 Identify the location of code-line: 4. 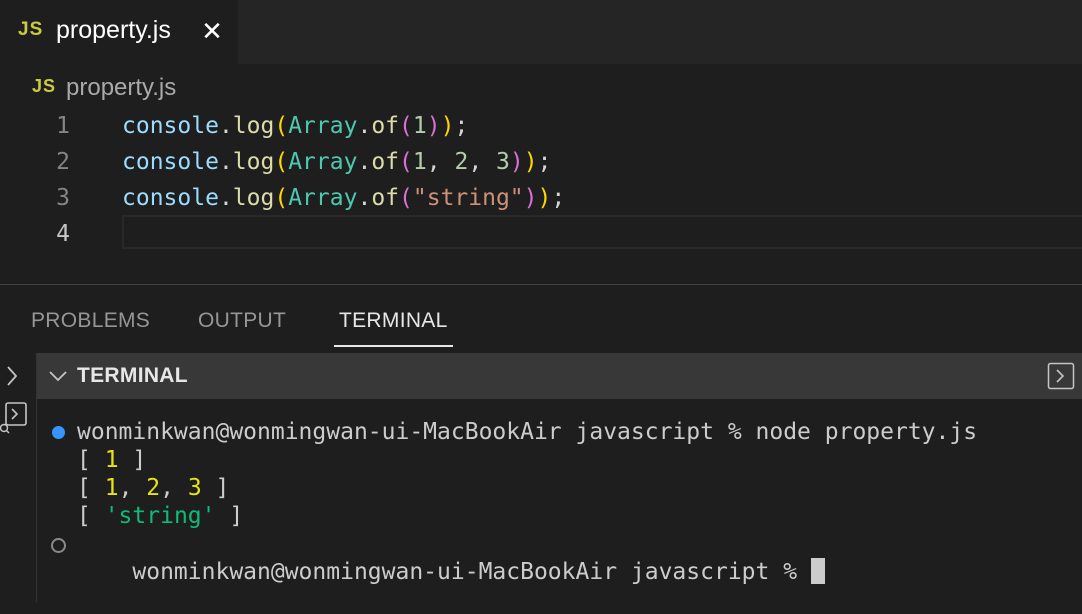
(541, 234).